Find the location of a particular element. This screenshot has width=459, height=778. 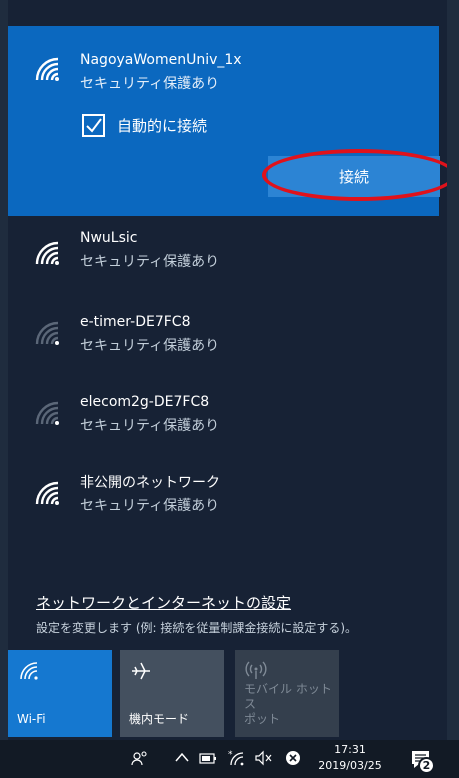

taskbar-clock: 17:31 2019/03/25 is located at coordinates (350, 758).